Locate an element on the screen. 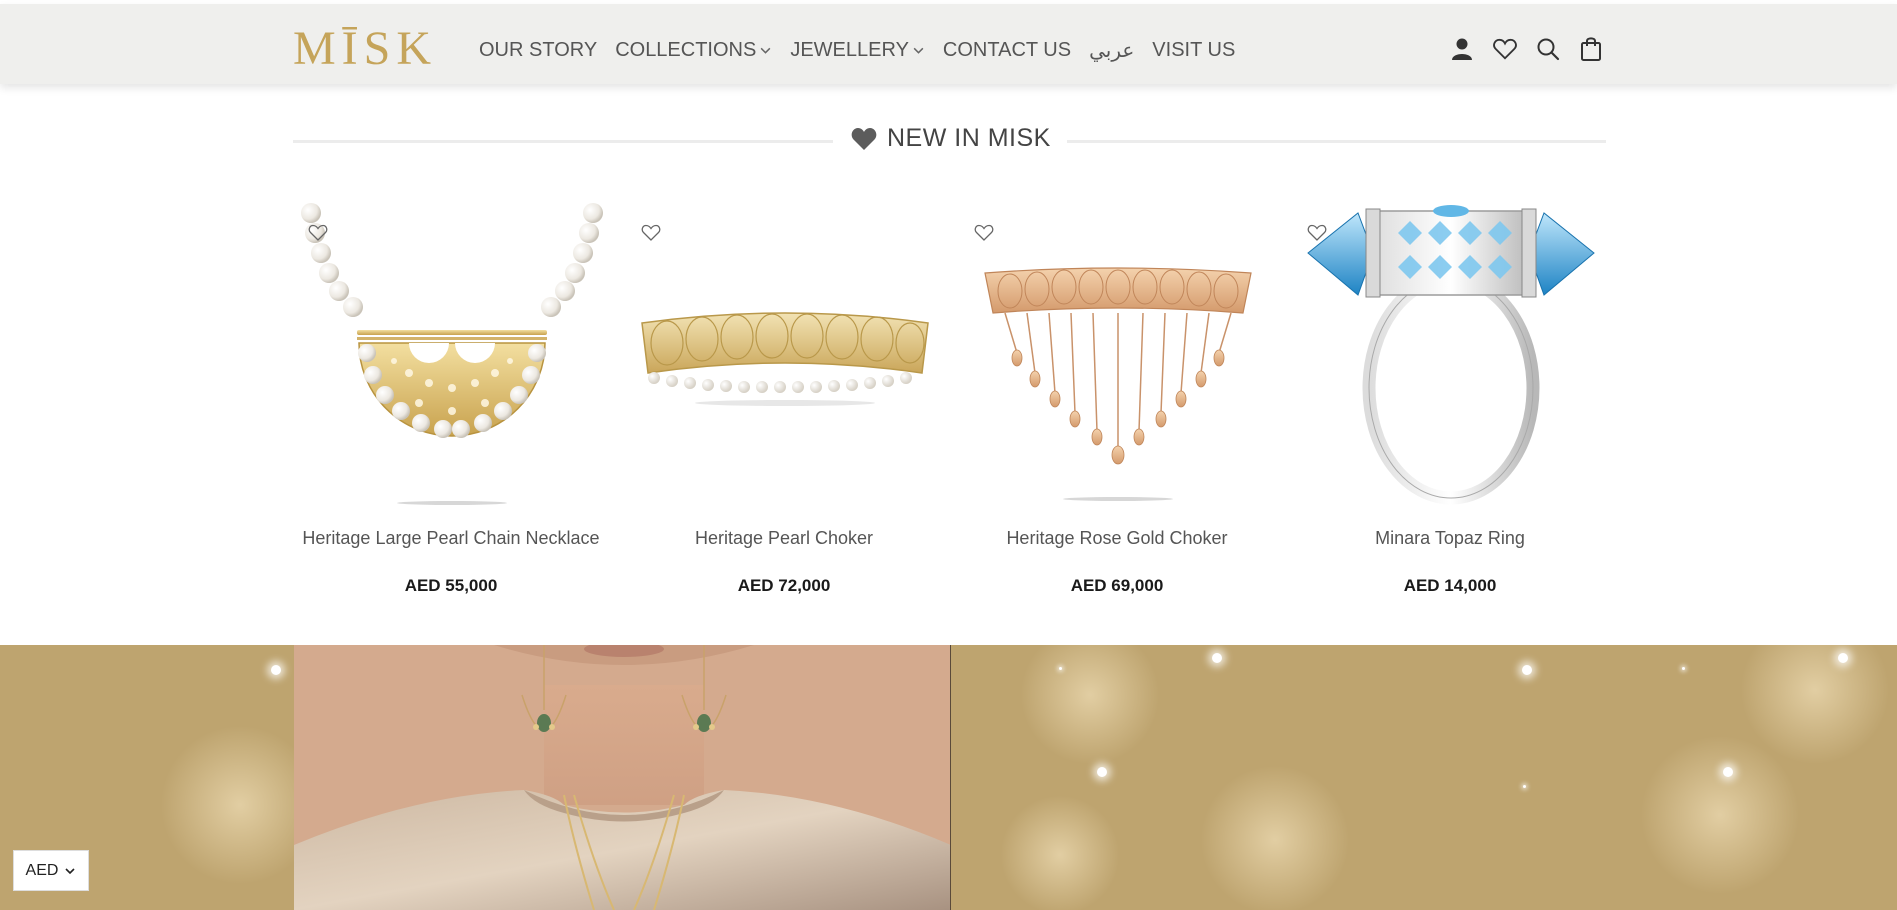 The height and width of the screenshot is (910, 1897). product-name: Heritage Large Pearl Chain Necklace is located at coordinates (451, 538).